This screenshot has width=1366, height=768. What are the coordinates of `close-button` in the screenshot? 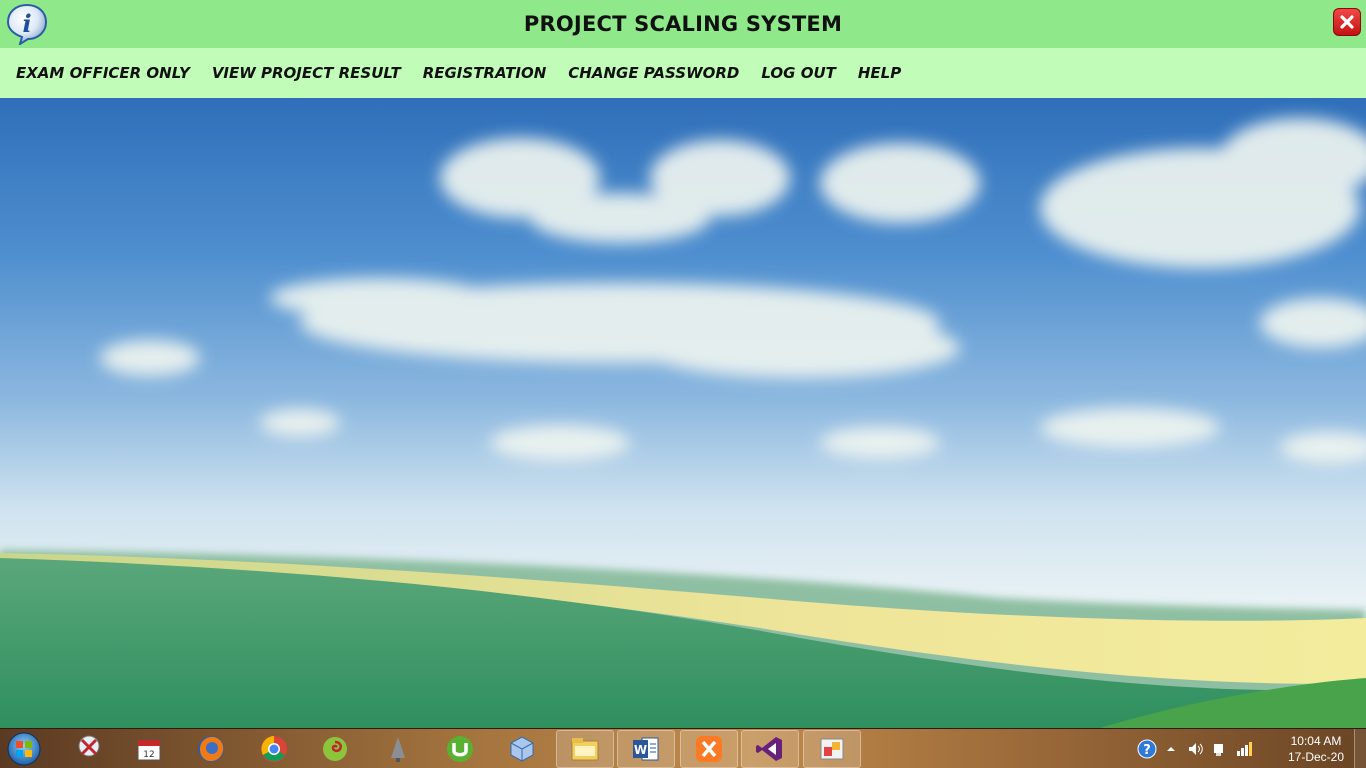 It's located at (1347, 22).